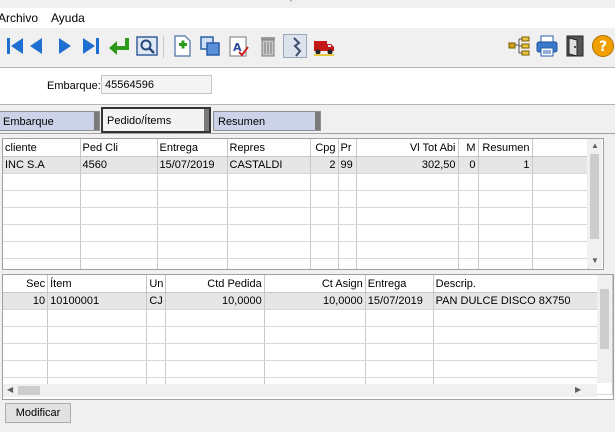 The width and height of the screenshot is (615, 432). What do you see at coordinates (74, 86) in the screenshot?
I see `embarque-label: Embarque:` at bounding box center [74, 86].